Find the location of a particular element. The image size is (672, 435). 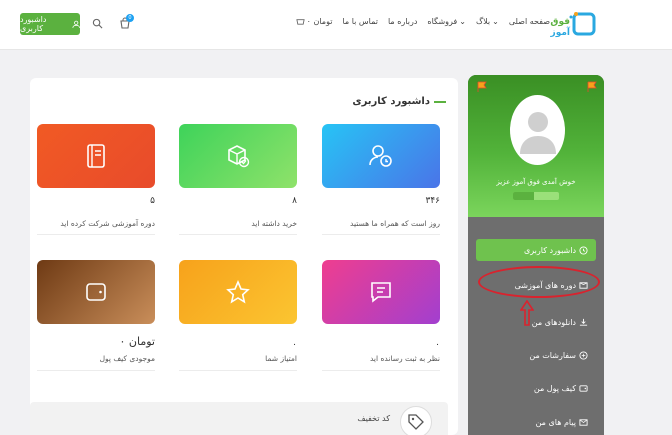

stat-card-wallet is located at coordinates (96, 292).